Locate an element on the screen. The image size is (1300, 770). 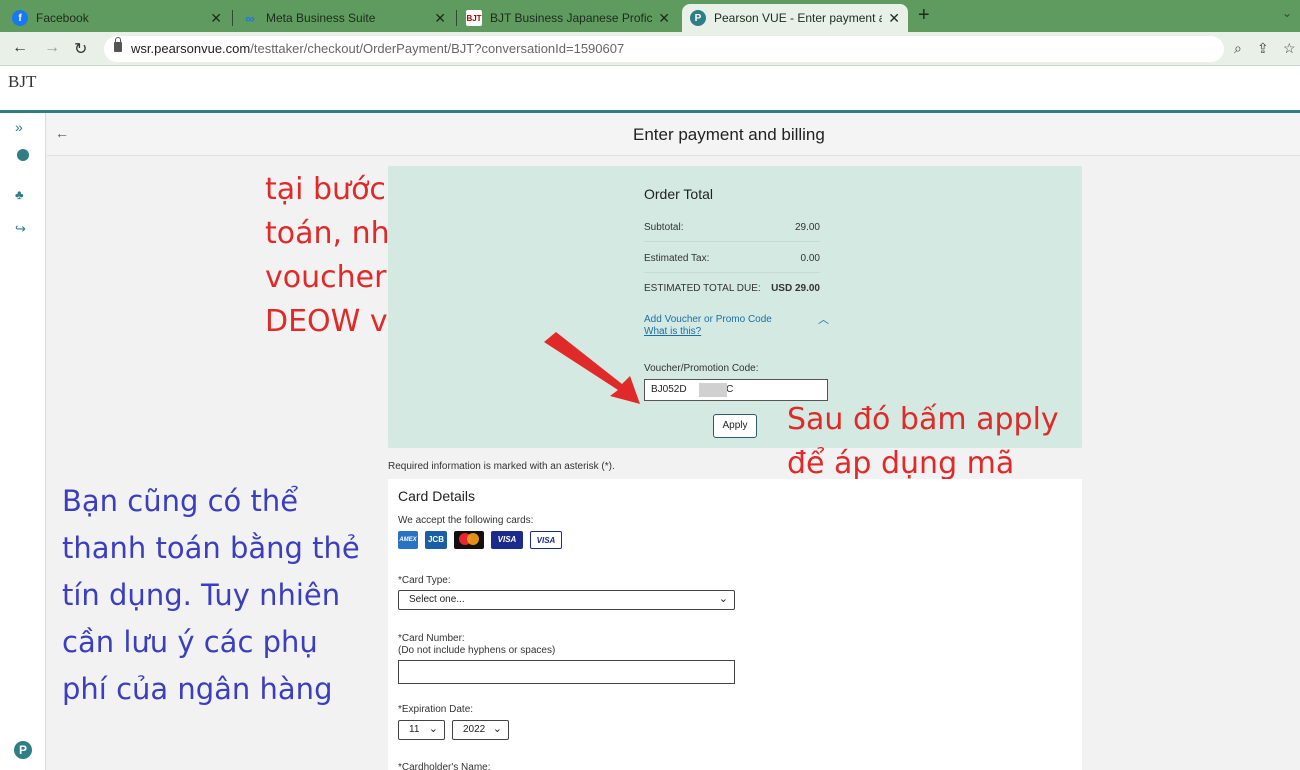
site-header: BJT is located at coordinates (650, 89).